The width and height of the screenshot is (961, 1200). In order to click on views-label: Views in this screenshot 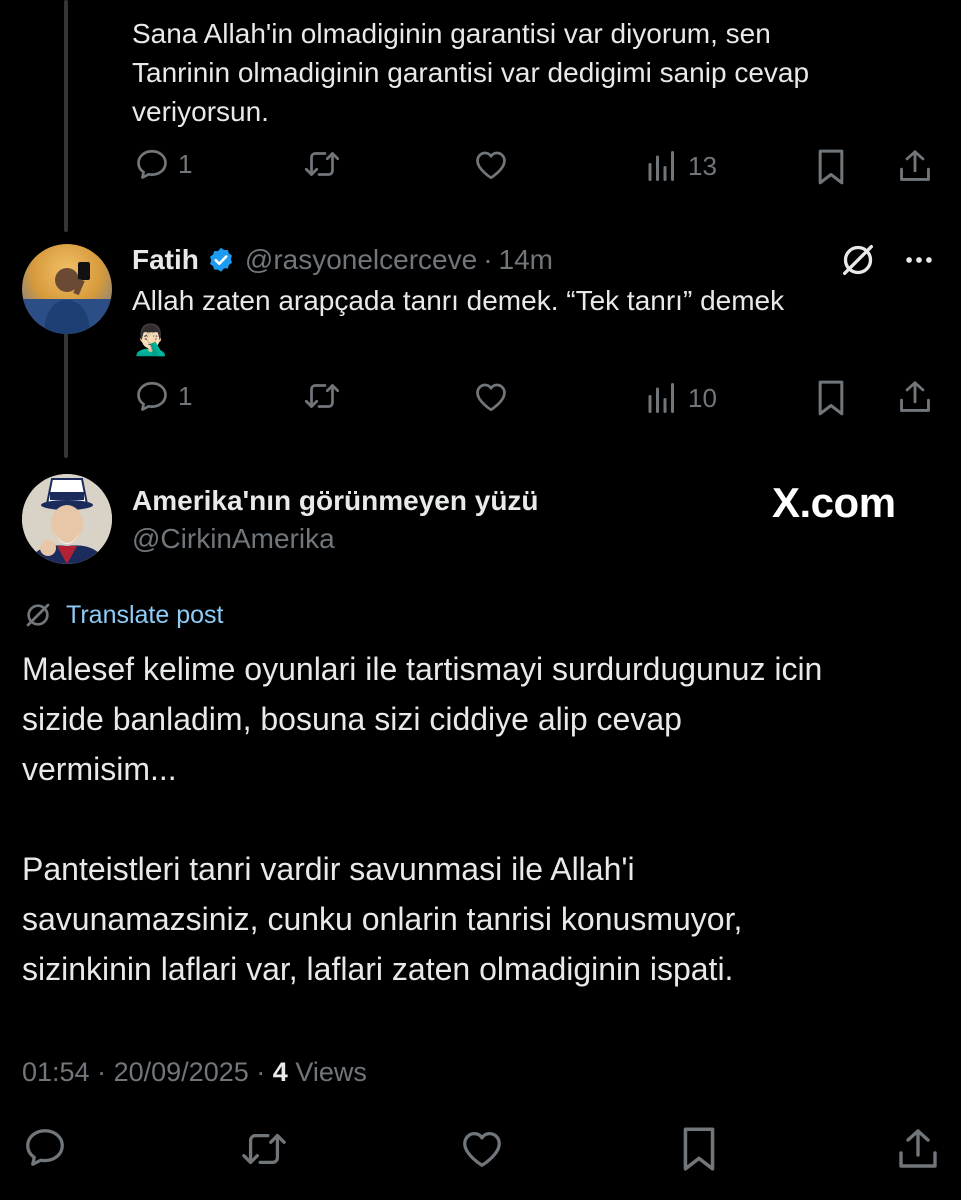, I will do `click(331, 1072)`.